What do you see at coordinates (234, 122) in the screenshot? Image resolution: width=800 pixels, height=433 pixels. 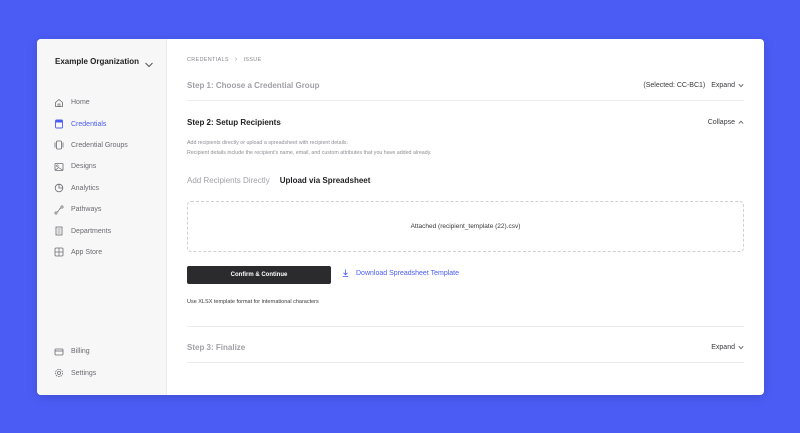 I see `step2-title: Step 2: Setup Recipients` at bounding box center [234, 122].